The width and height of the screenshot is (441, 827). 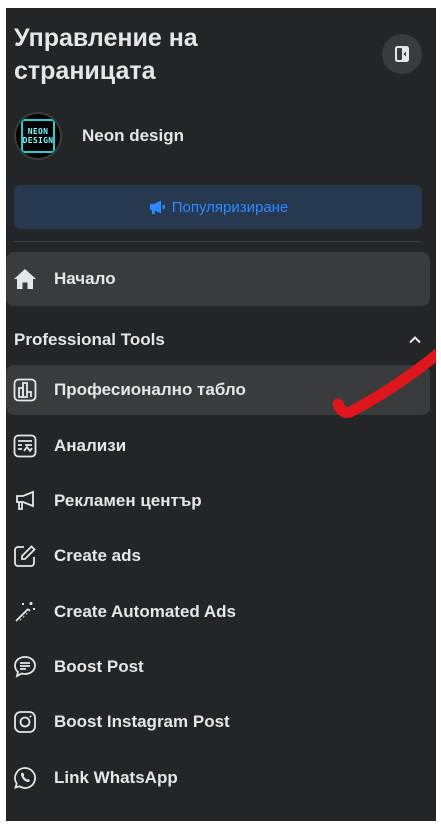 I want to click on promote-label: Популяризиране, so click(x=230, y=207).